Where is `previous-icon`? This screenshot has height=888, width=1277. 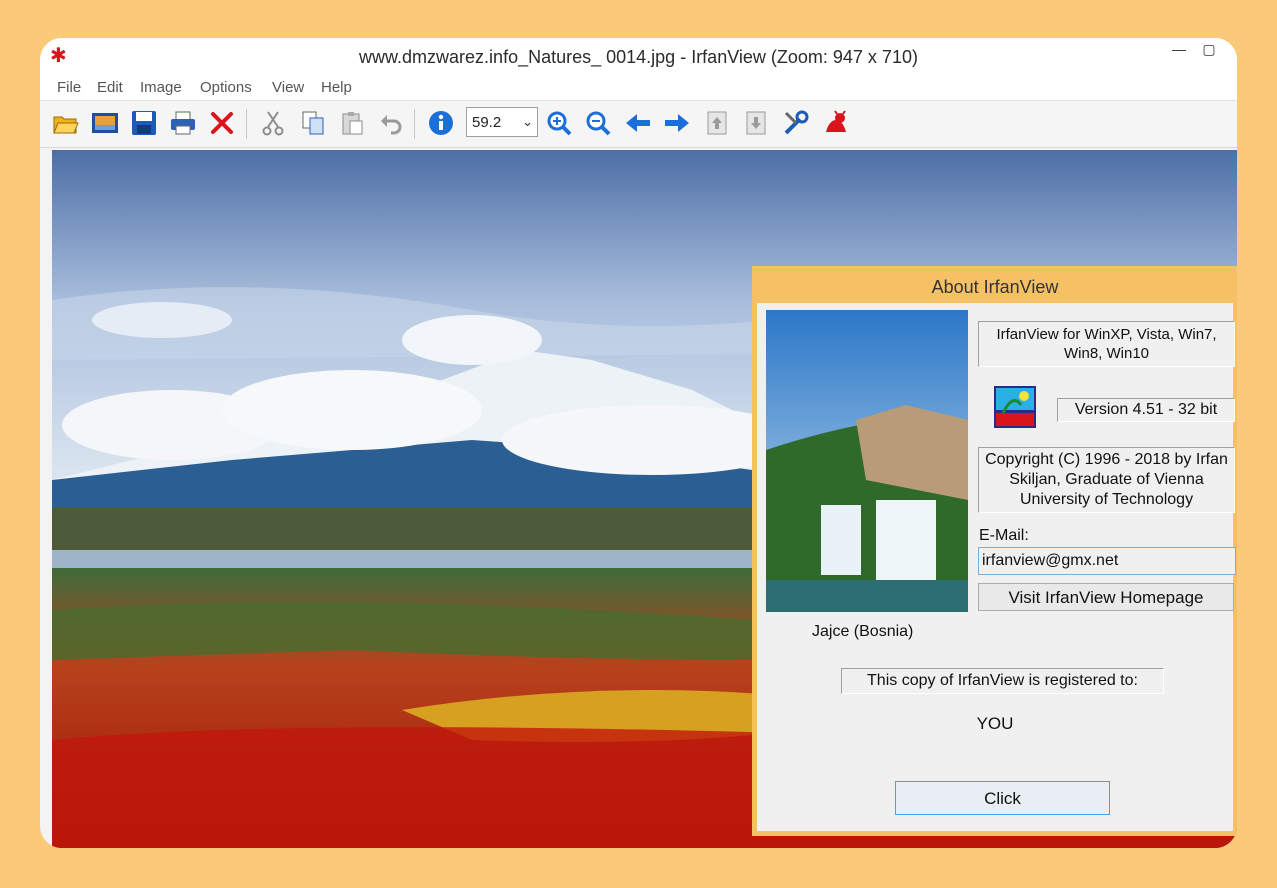
previous-icon is located at coordinates (638, 123).